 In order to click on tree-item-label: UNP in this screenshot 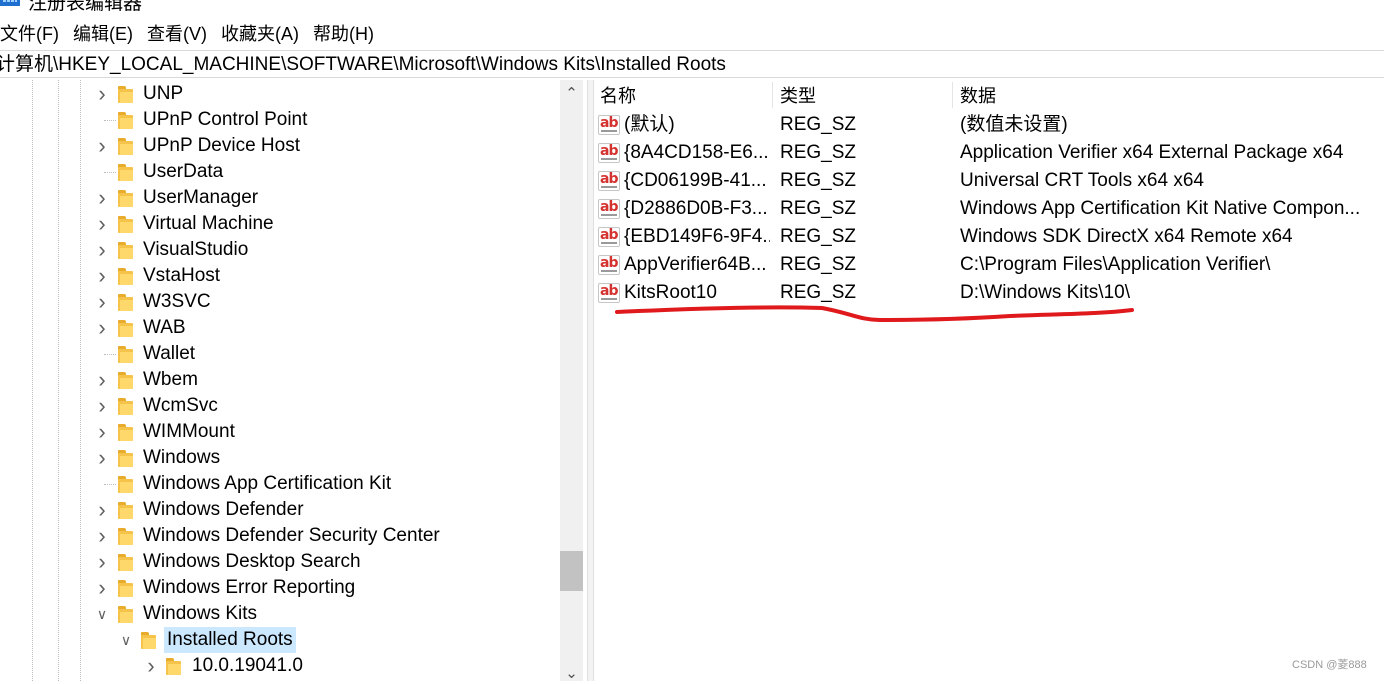, I will do `click(163, 94)`.